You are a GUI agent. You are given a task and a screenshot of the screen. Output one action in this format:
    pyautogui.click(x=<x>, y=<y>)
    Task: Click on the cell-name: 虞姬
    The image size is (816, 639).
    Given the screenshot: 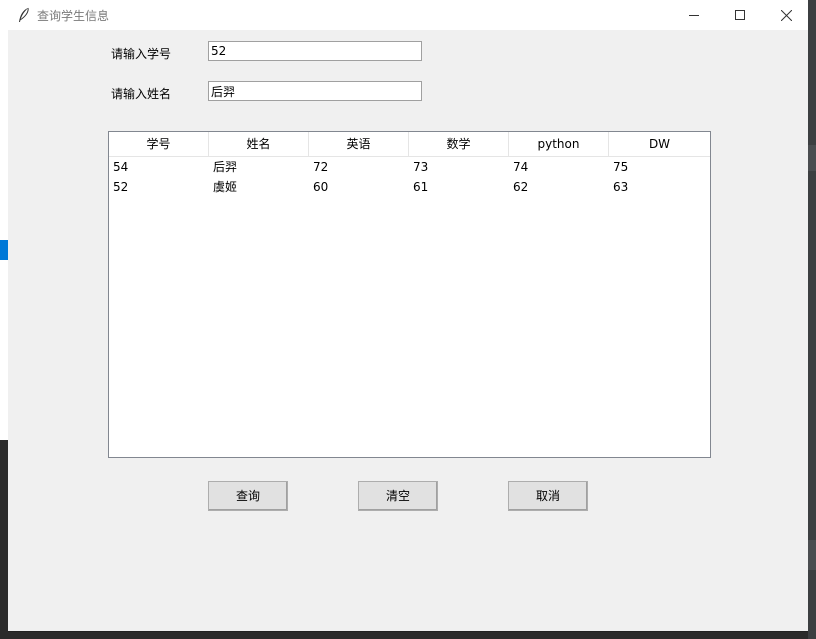 What is the action you would take?
    pyautogui.click(x=225, y=187)
    